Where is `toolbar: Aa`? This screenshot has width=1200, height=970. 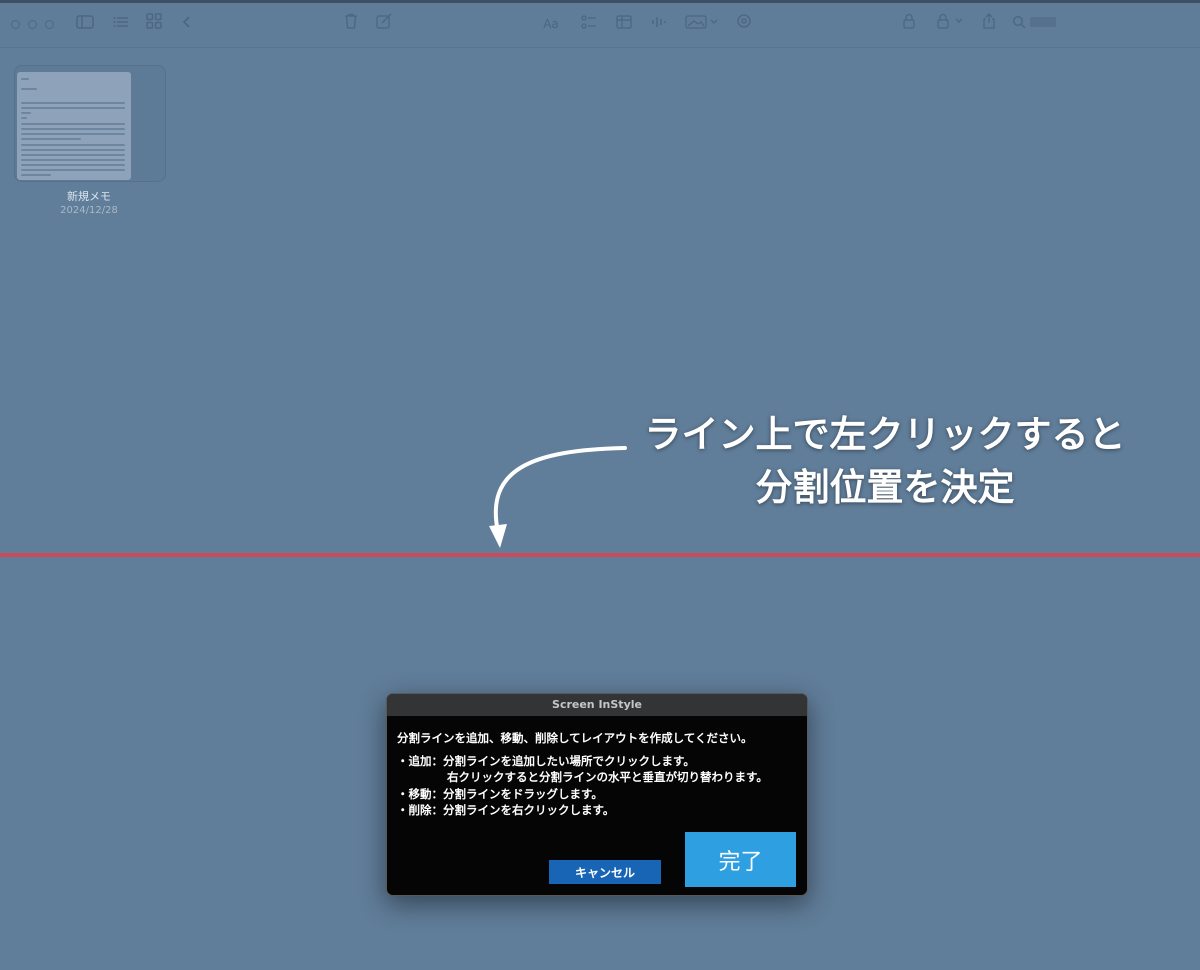
toolbar: Aa is located at coordinates (600, 25).